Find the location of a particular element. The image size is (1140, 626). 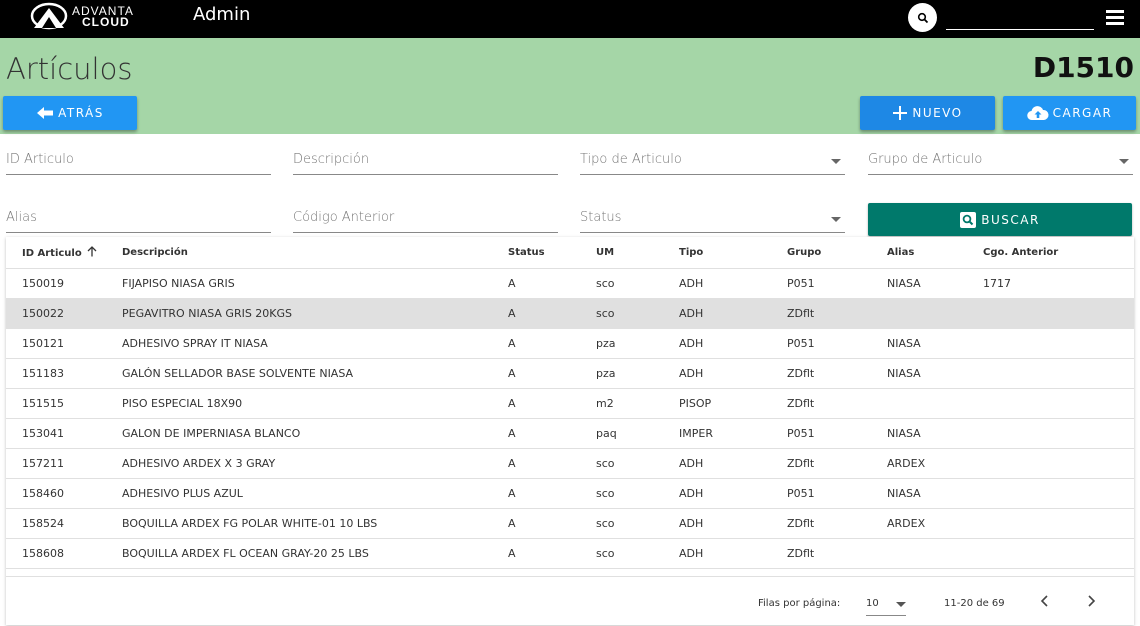

grupo-articulo-select: Grupo de Articulo is located at coordinates (1000, 160).